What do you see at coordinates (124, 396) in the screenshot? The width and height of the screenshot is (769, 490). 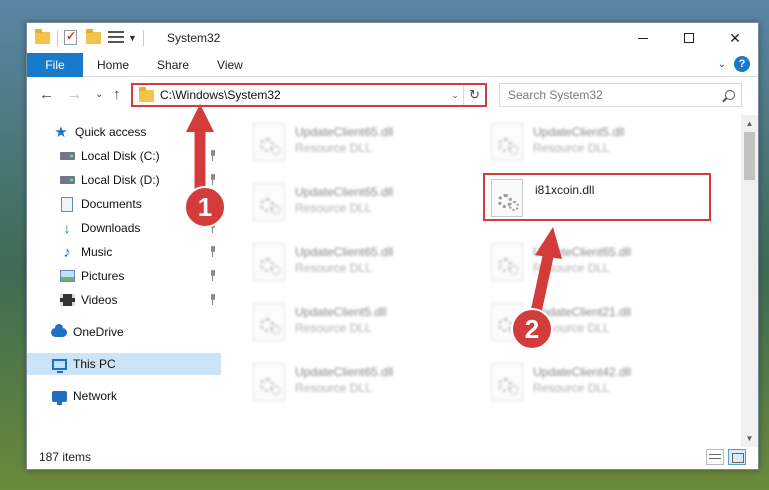 I see `sidebar-item-network: Network` at bounding box center [124, 396].